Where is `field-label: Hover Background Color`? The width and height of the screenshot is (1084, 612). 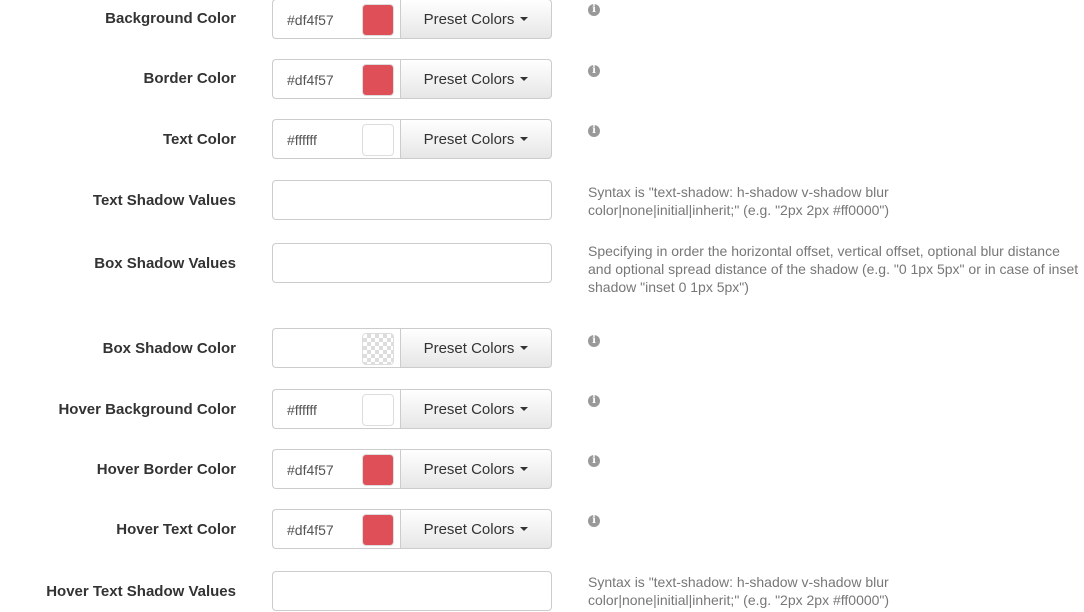
field-label: Hover Background Color is located at coordinates (147, 409).